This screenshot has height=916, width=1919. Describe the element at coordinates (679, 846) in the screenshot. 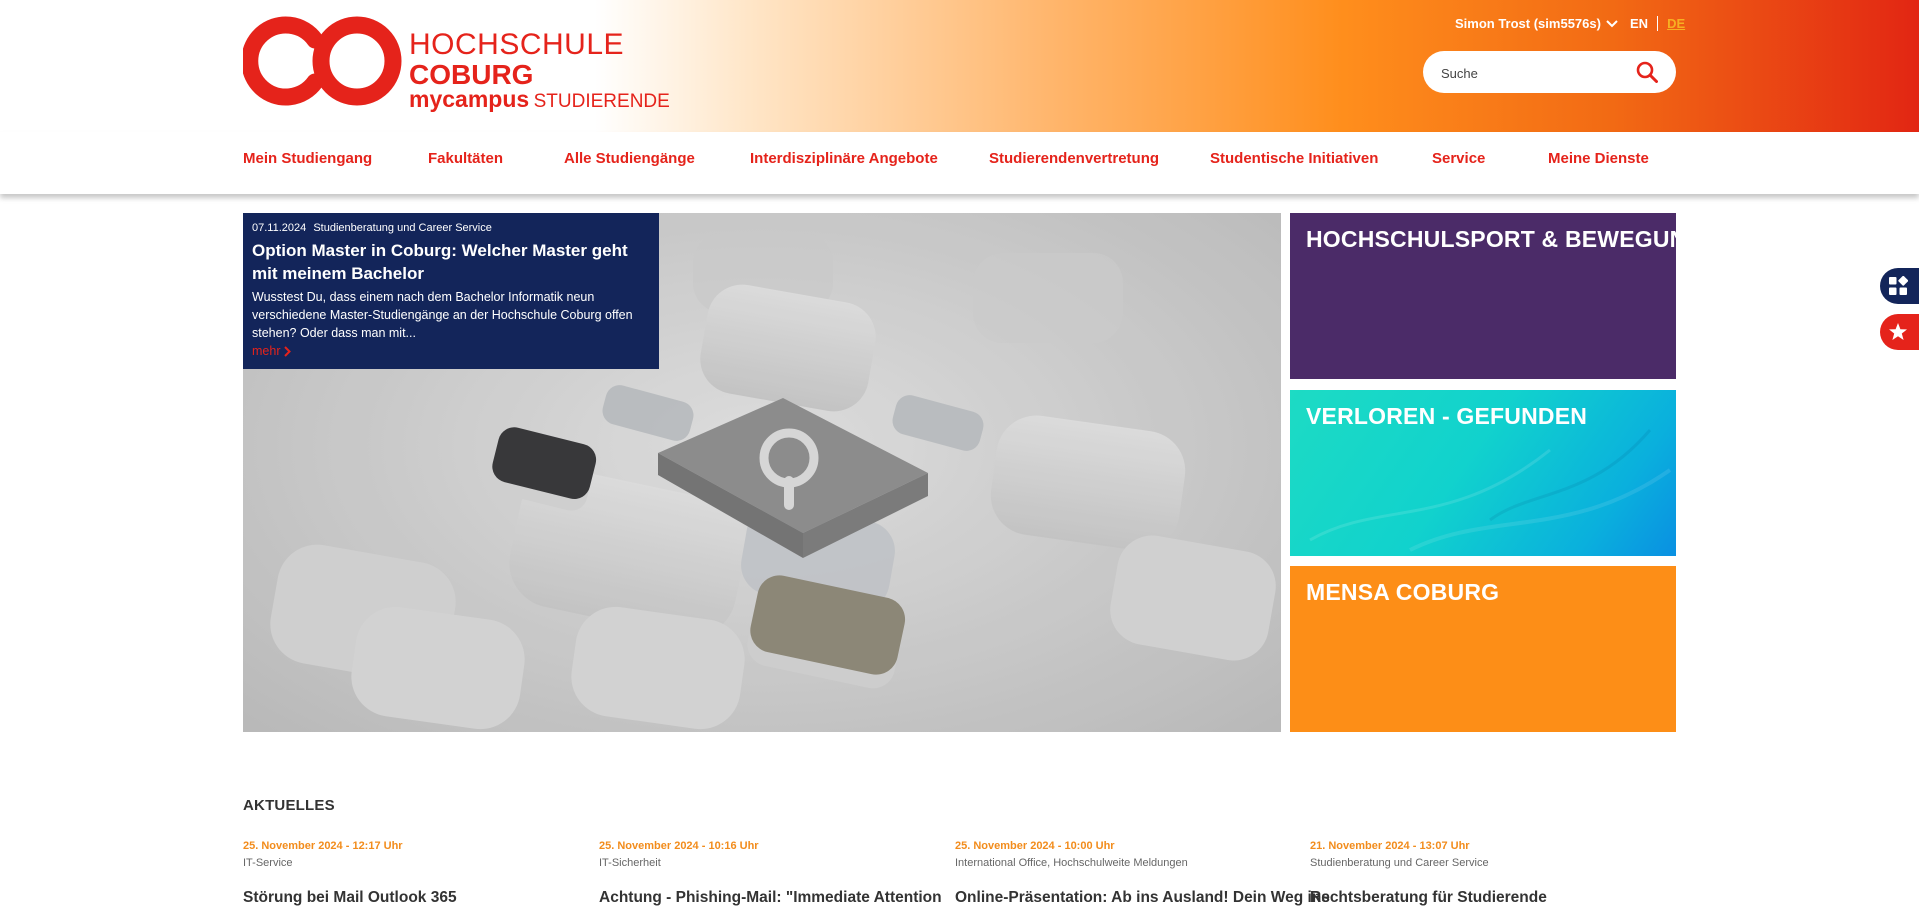

I see `news-item-date: 25. November 2024 - 10:16 Uhr` at that location.